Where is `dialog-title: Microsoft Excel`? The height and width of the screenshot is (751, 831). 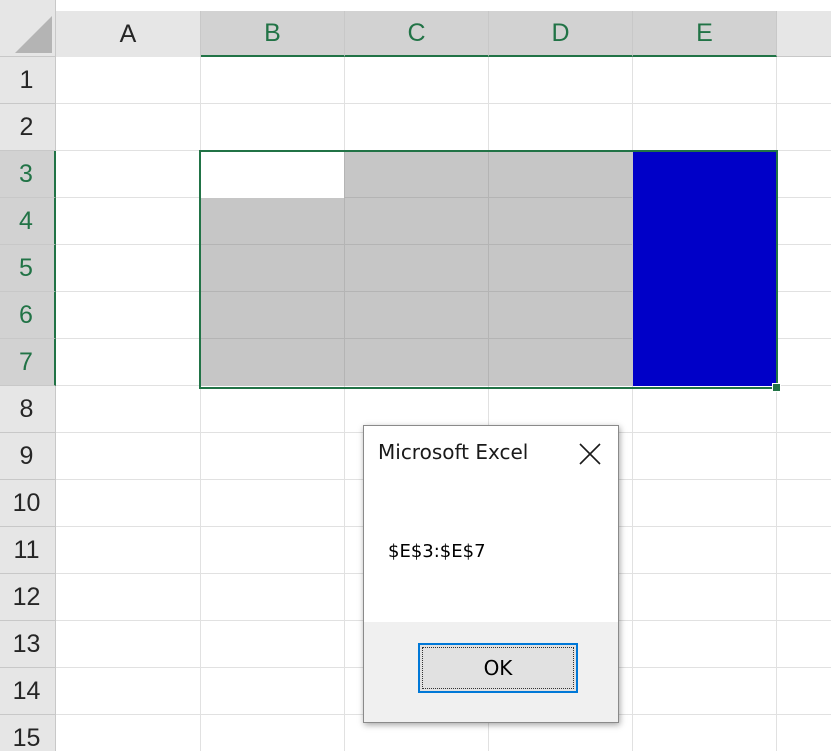 dialog-title: Microsoft Excel is located at coordinates (453, 452).